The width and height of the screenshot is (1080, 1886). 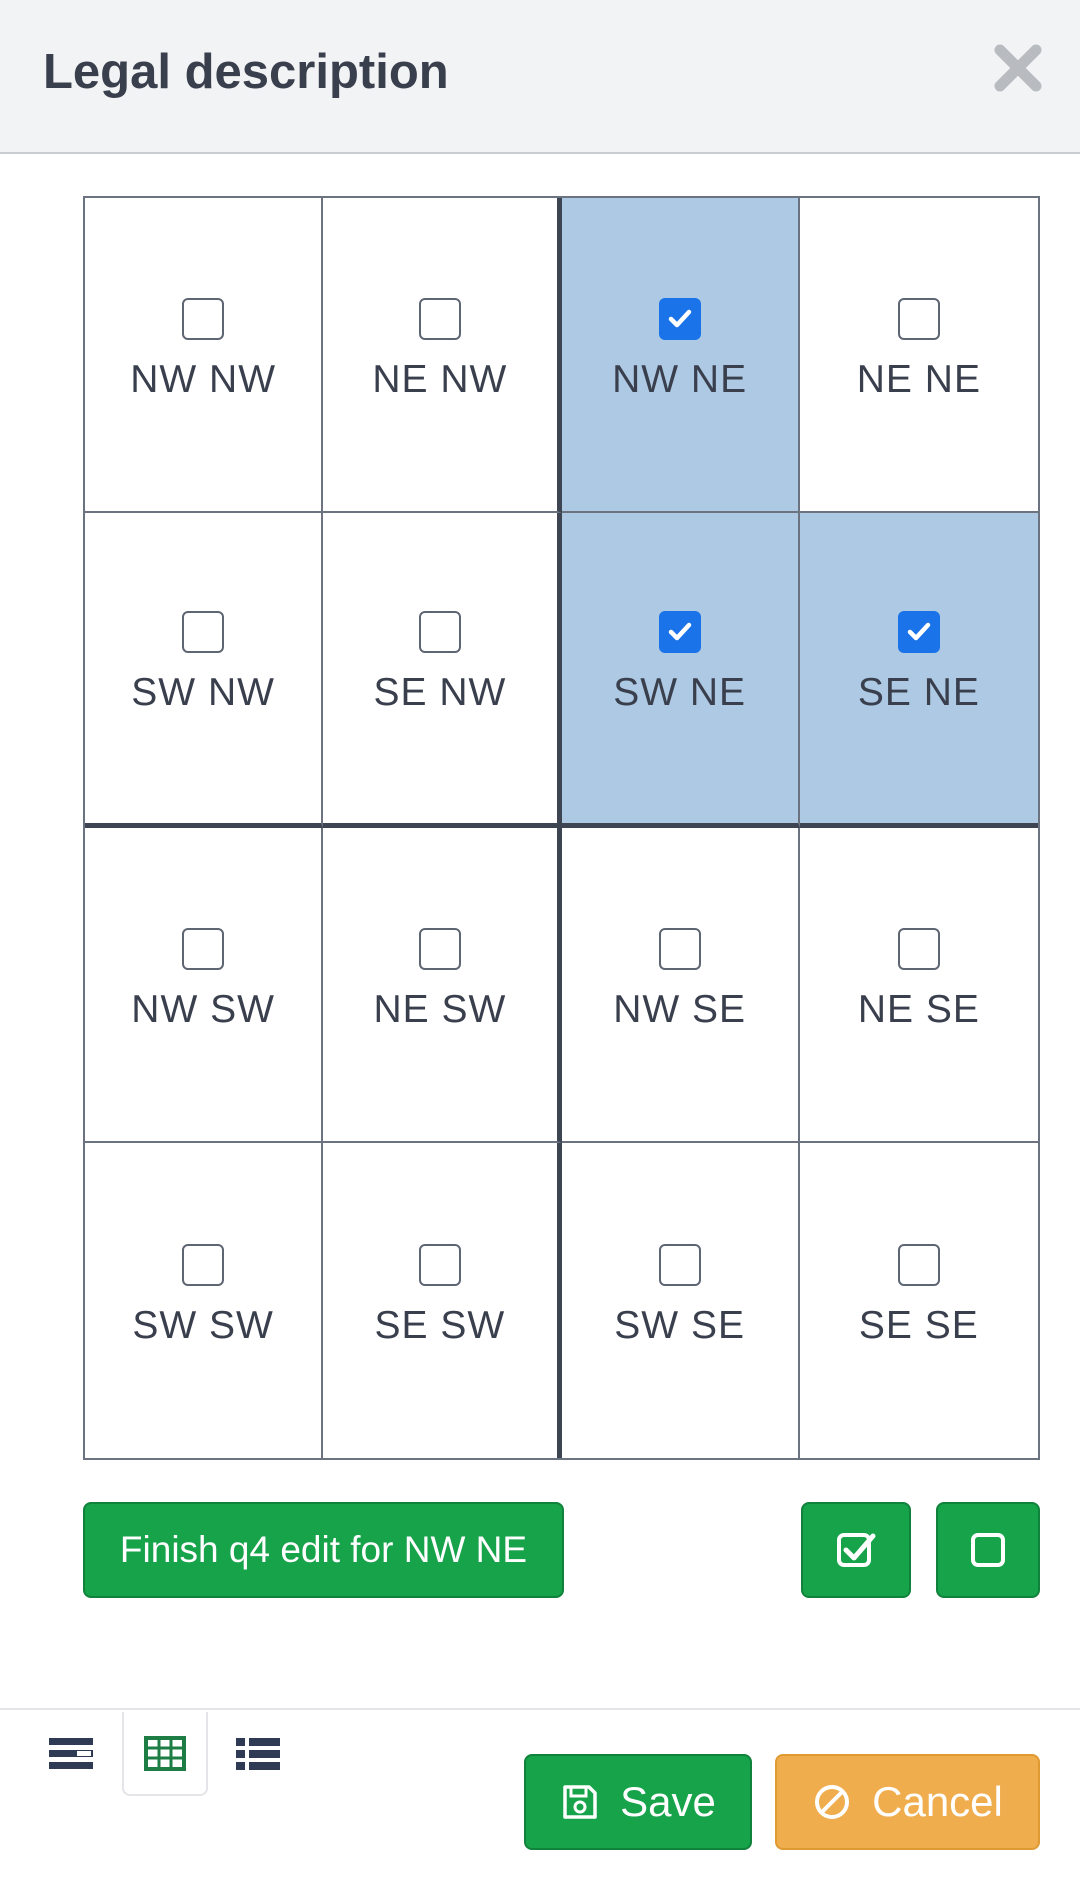 I want to click on quarter-label: SW SW, so click(x=203, y=1325).